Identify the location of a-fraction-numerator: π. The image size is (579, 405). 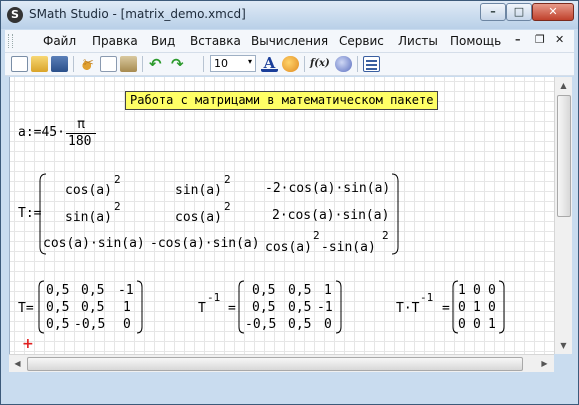
(81, 124).